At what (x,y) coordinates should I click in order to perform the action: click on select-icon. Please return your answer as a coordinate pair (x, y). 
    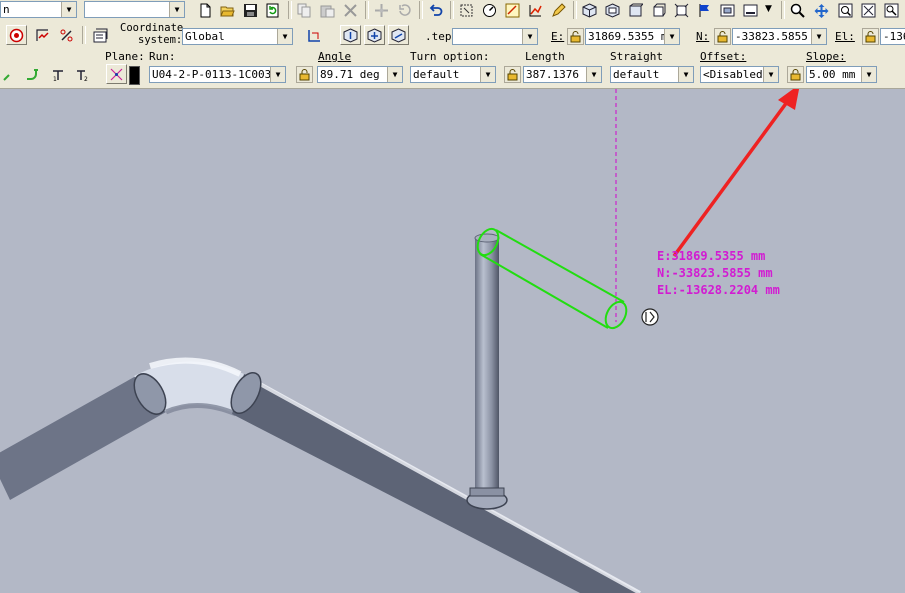
    Looking at the image, I should click on (466, 10).